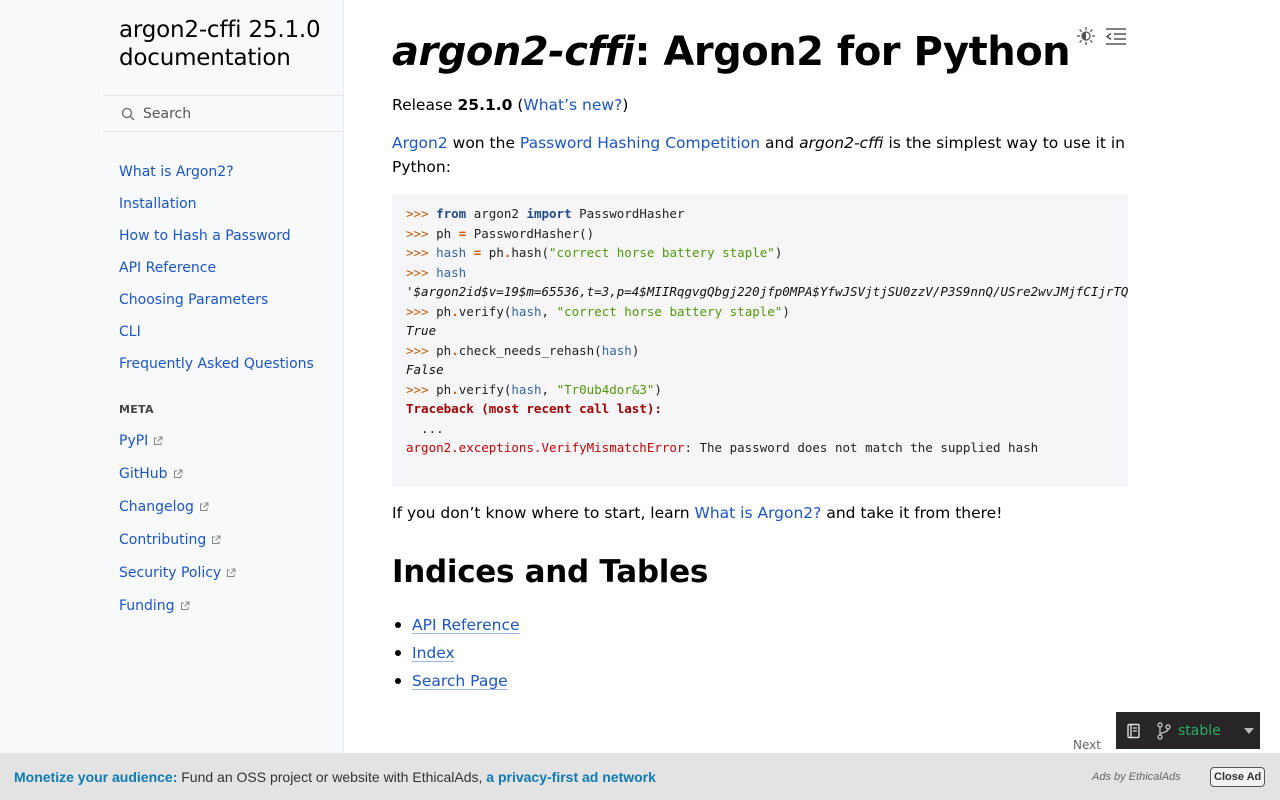 This screenshot has width=1280, height=800. What do you see at coordinates (625, 105) in the screenshot?
I see `release-close: )` at bounding box center [625, 105].